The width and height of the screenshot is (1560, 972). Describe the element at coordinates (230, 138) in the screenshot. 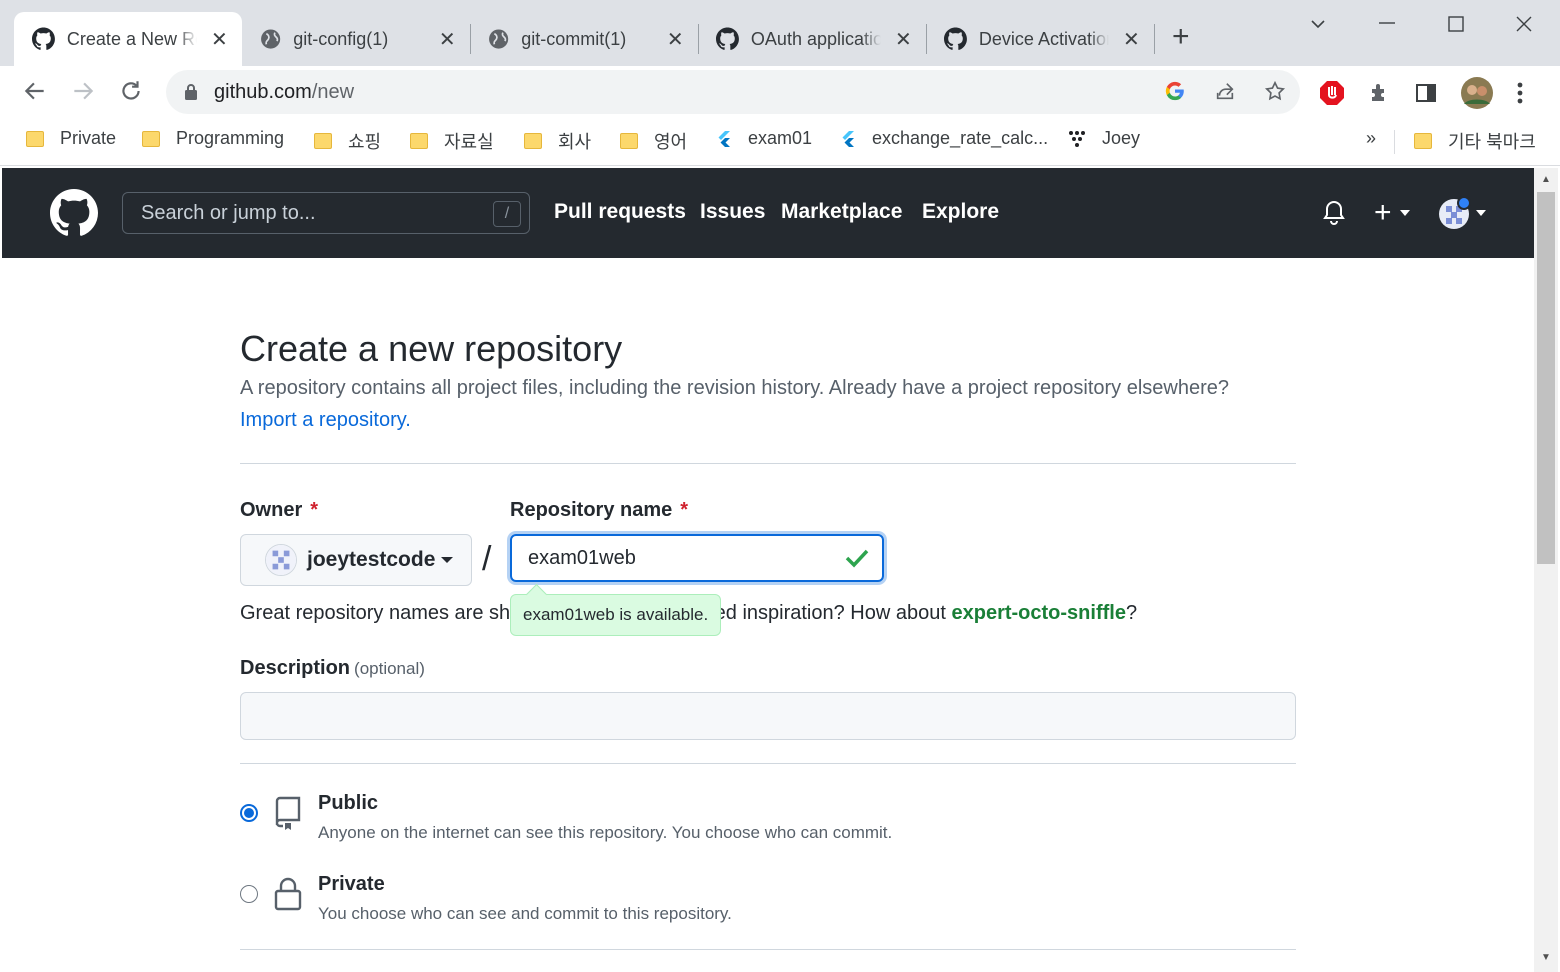

I see `bookmark-label: Programming` at that location.